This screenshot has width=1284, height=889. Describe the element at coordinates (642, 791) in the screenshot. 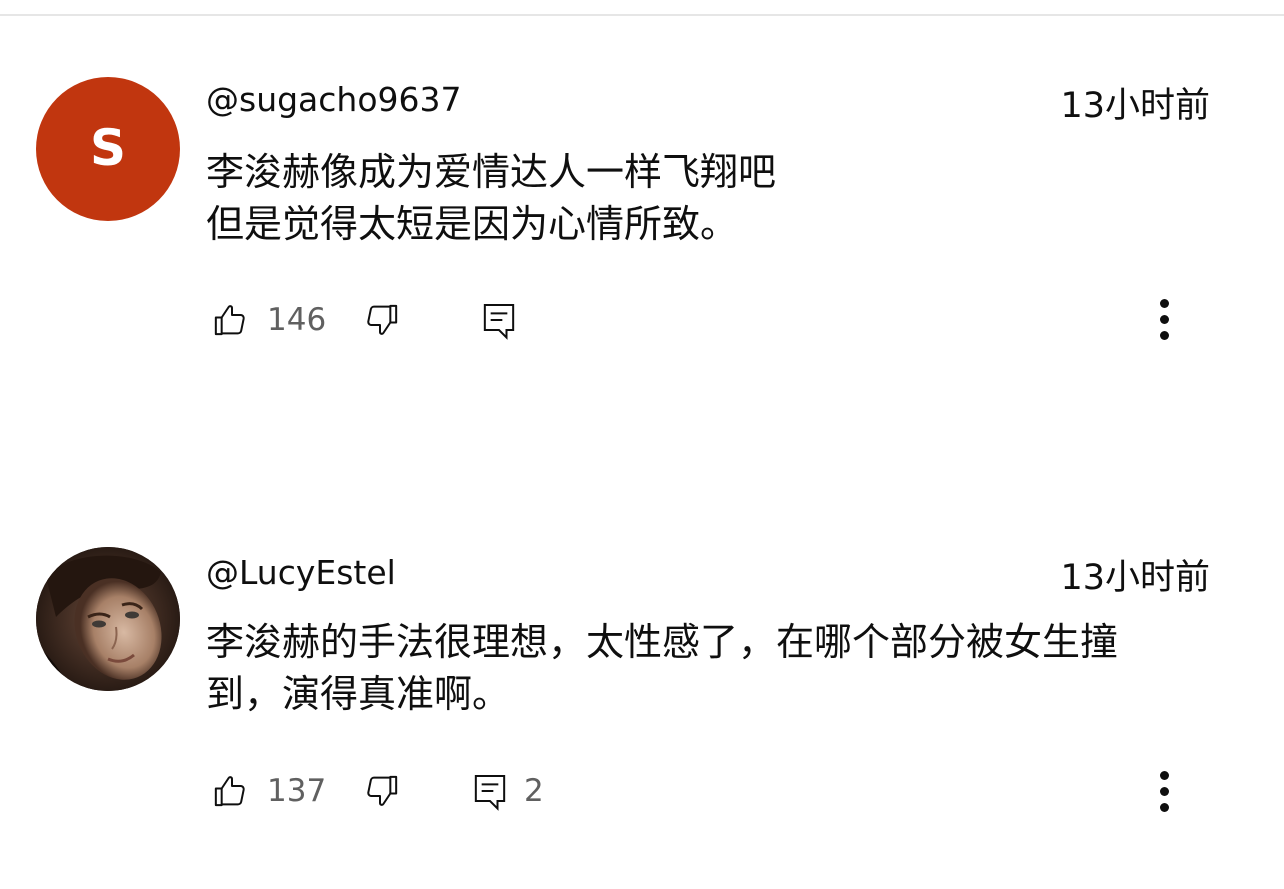

I see `comment-action-bar: 137 2` at that location.